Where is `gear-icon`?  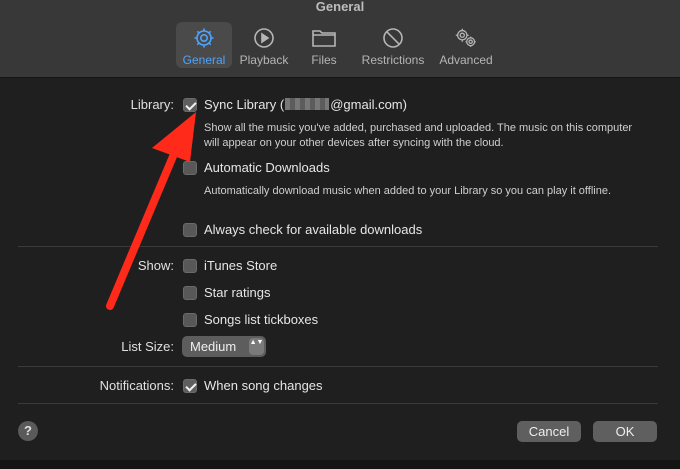
gear-icon is located at coordinates (204, 38).